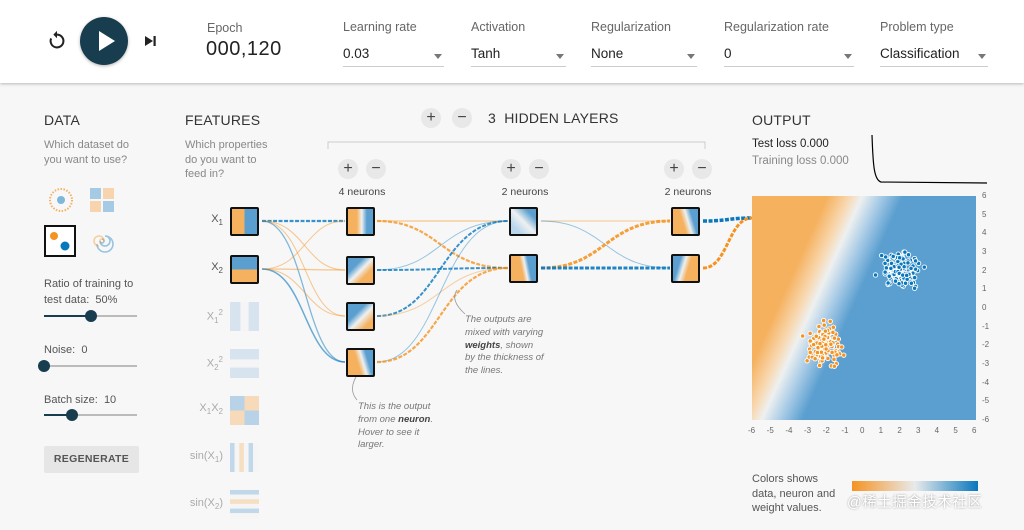 This screenshot has width=1024, height=530. Describe the element at coordinates (504, 332) in the screenshot. I see `note-line: mixed with varying` at that location.